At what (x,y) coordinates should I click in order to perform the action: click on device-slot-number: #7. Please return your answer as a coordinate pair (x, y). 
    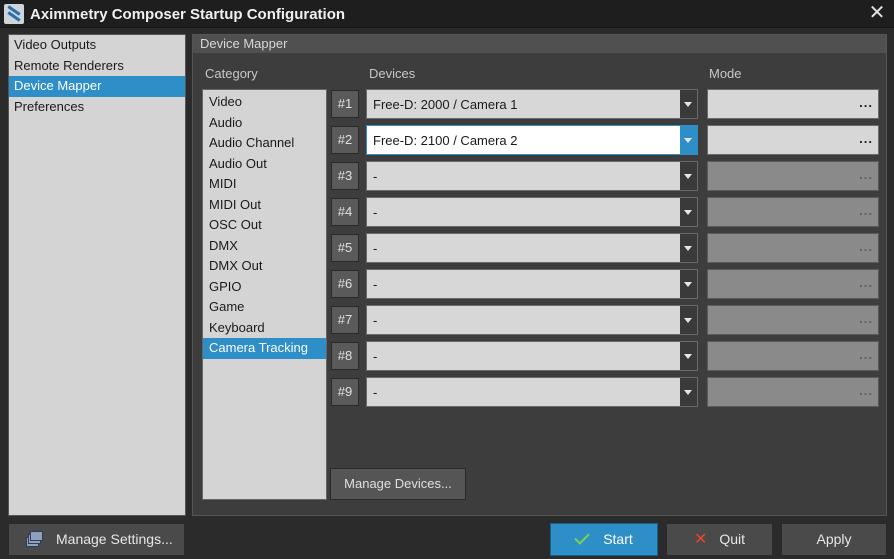
    Looking at the image, I should click on (345, 320).